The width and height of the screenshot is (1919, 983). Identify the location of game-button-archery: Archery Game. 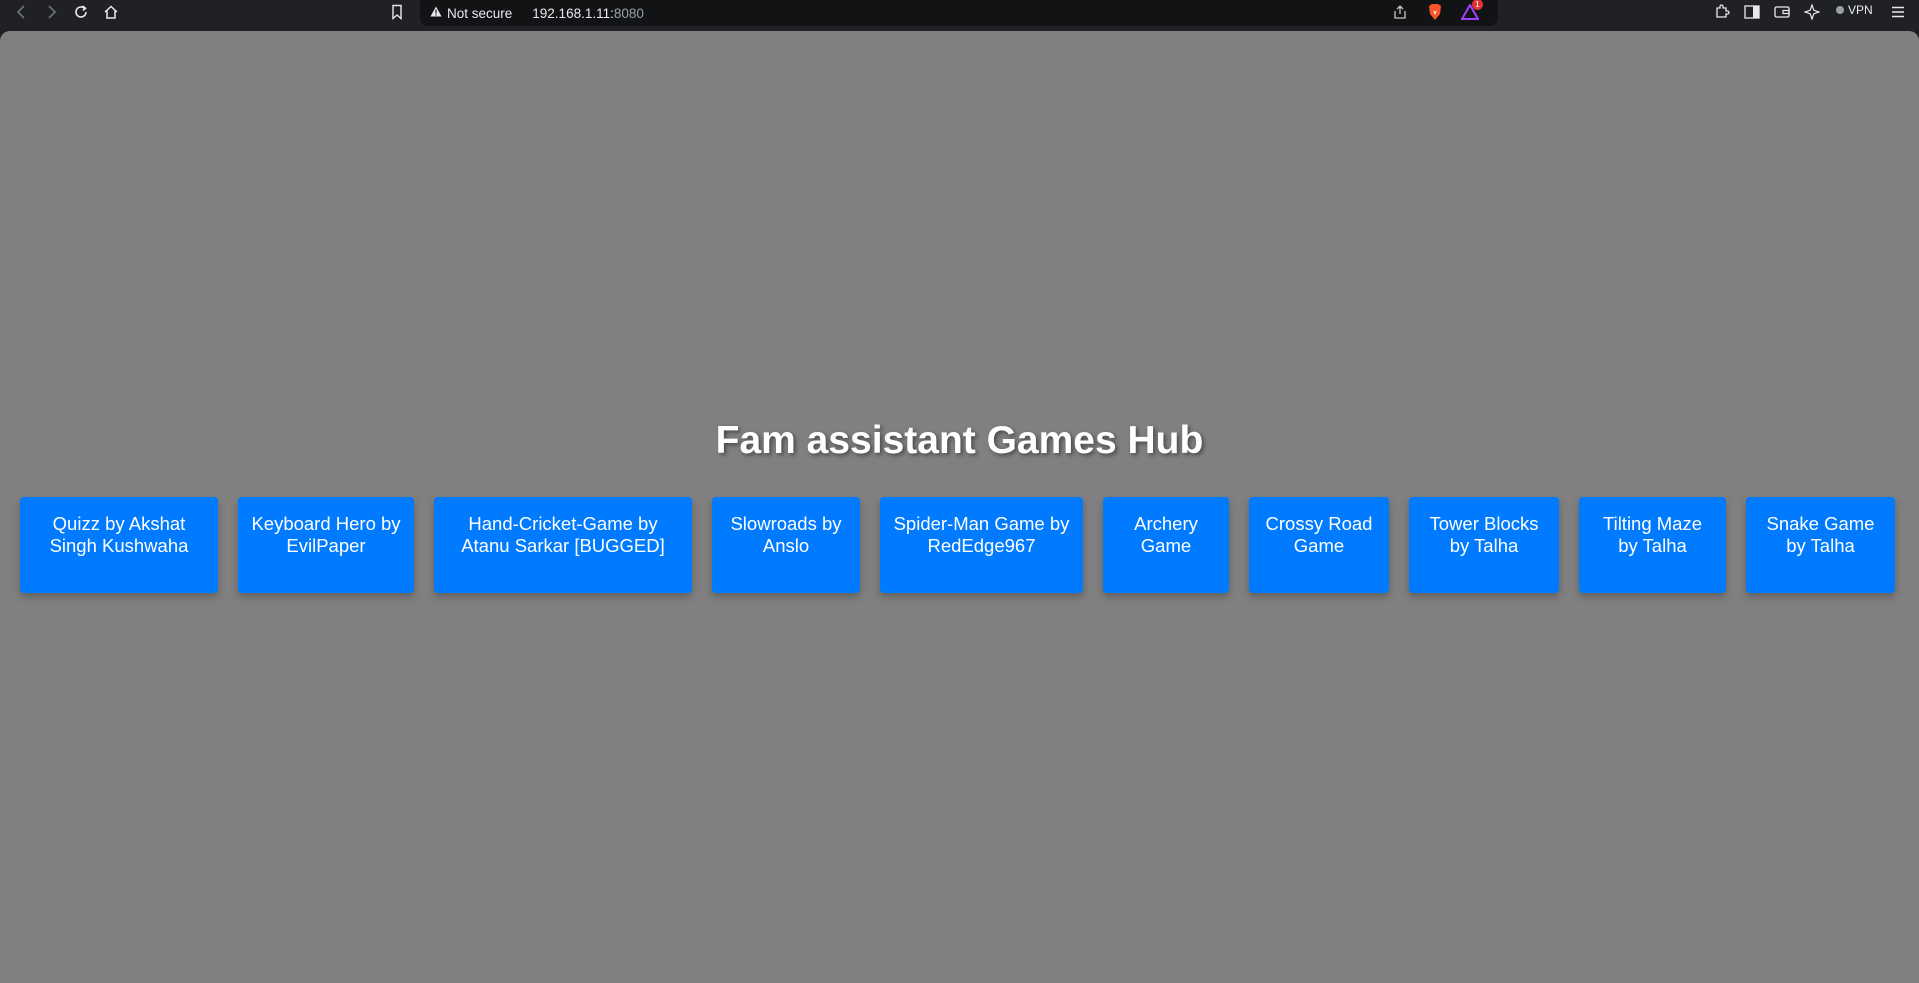
(1166, 545).